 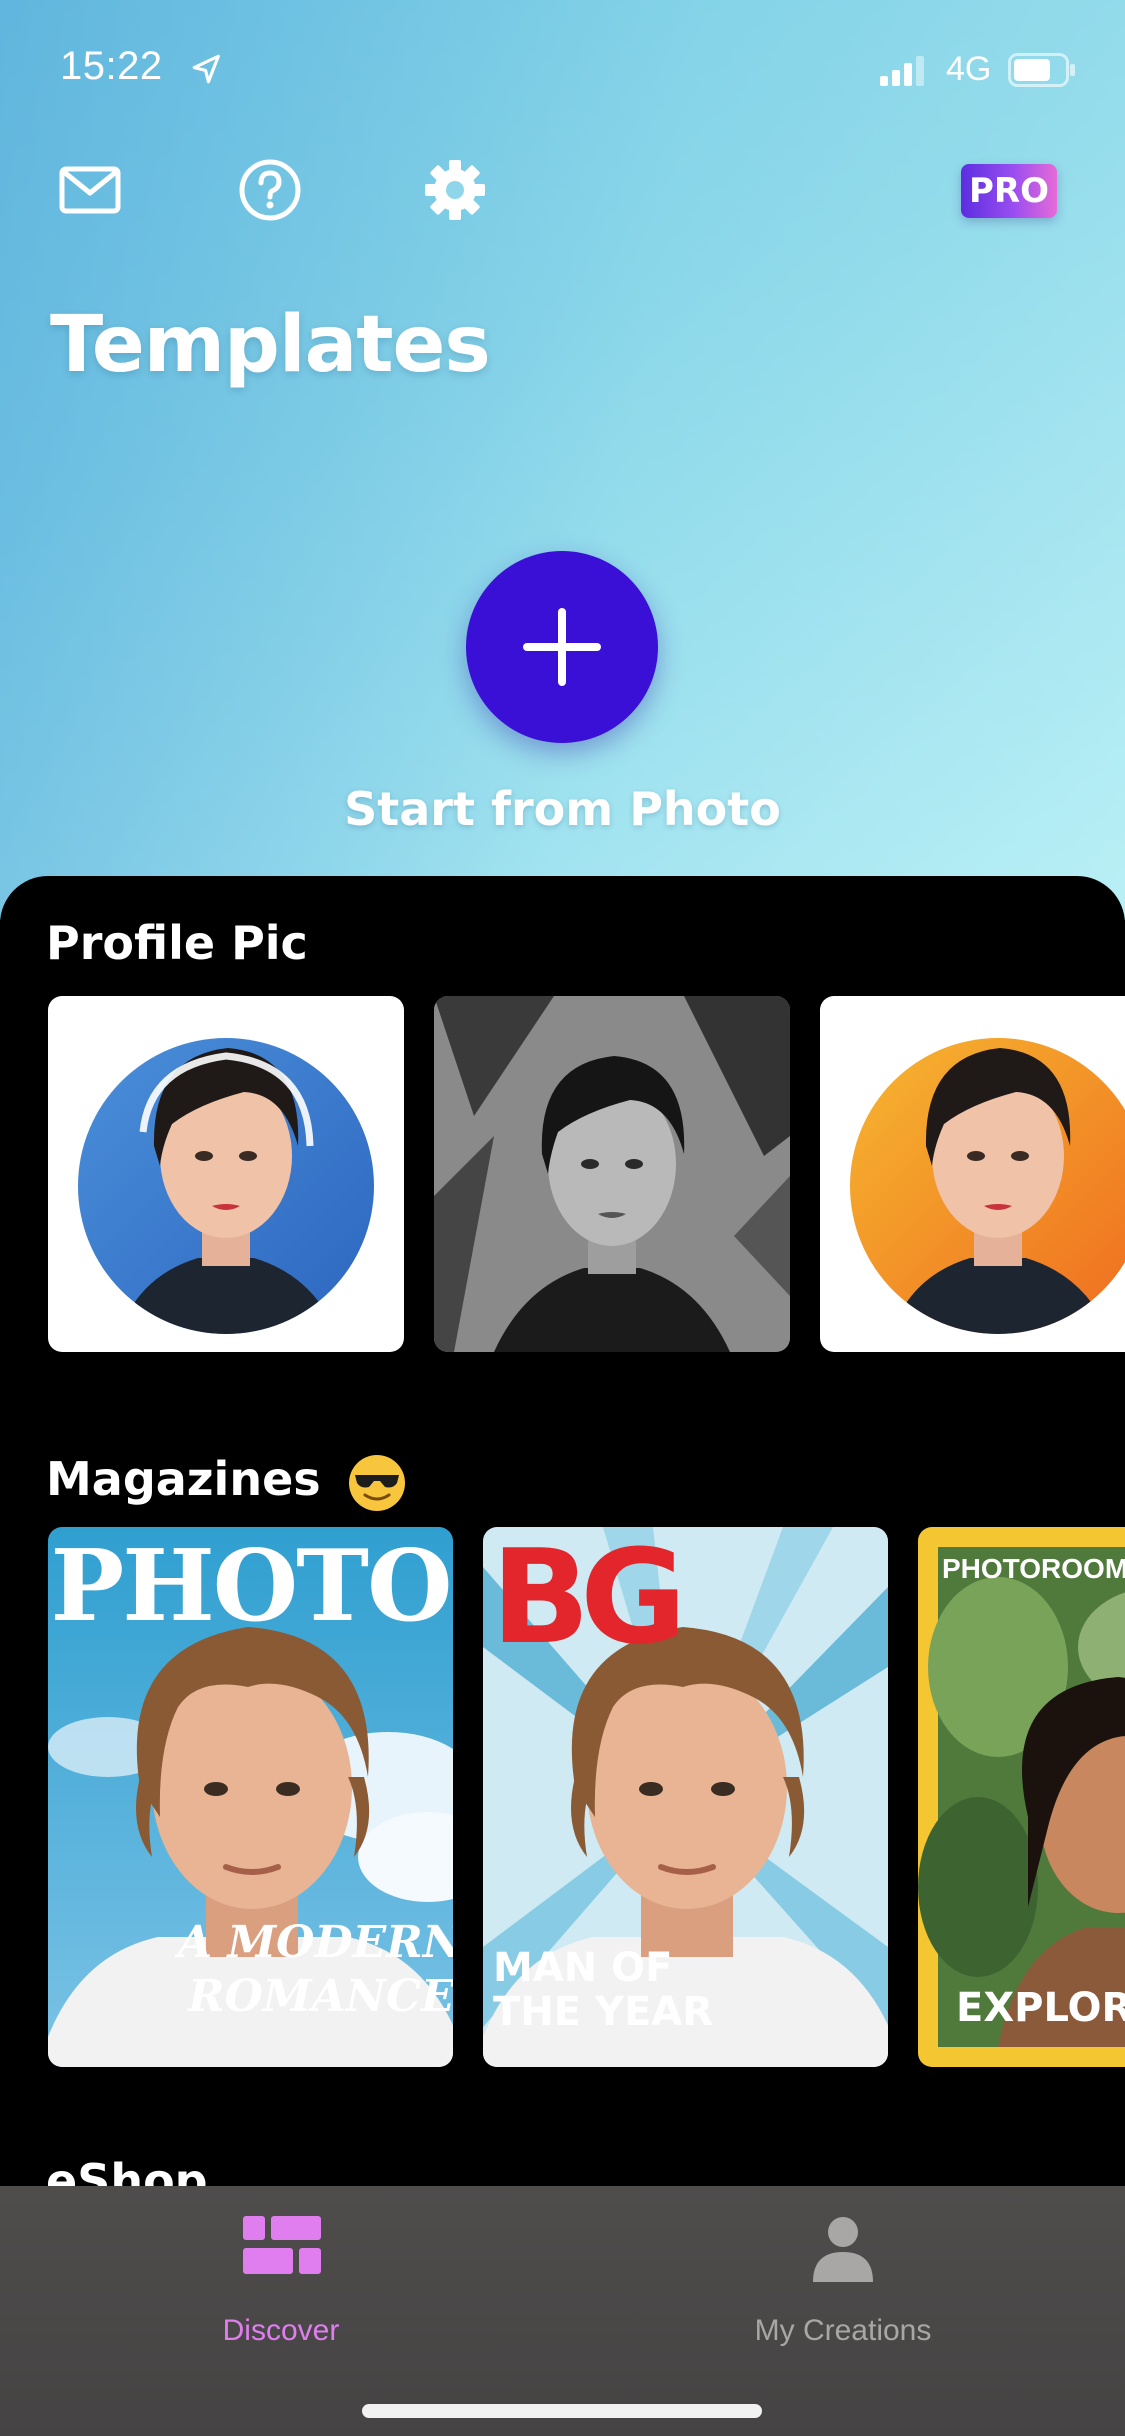 I want to click on start-from-photo-button, so click(x=562, y=647).